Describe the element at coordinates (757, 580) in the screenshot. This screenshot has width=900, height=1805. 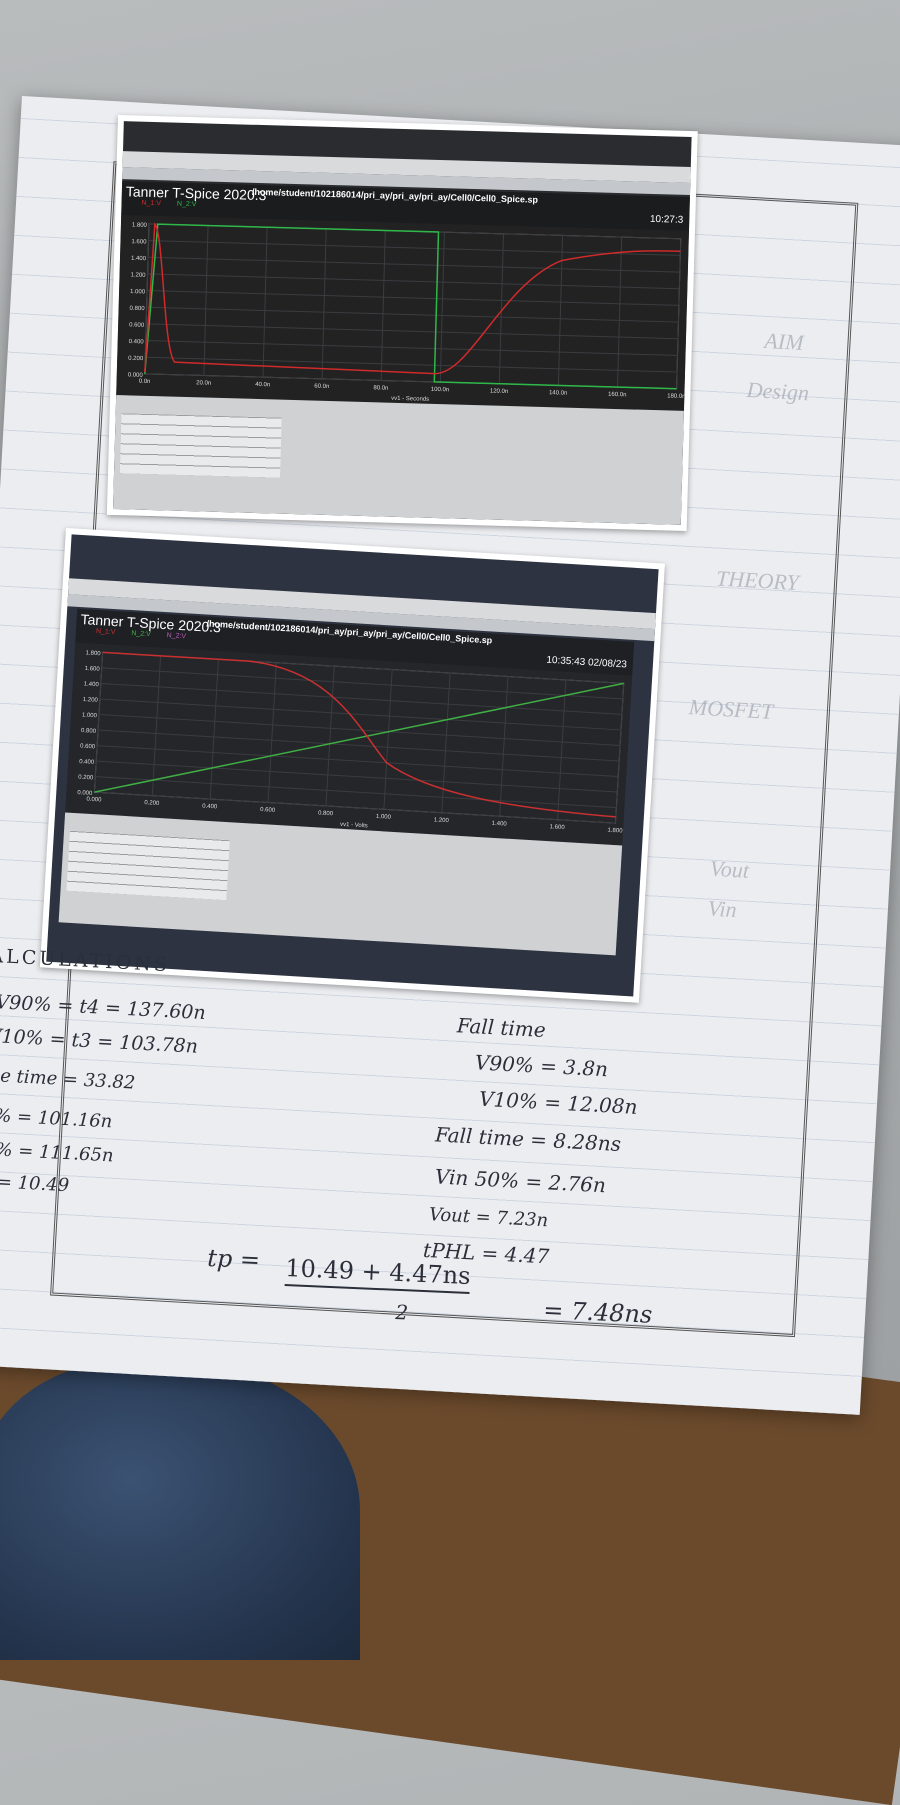
I see `ghost-text: THEORY` at that location.